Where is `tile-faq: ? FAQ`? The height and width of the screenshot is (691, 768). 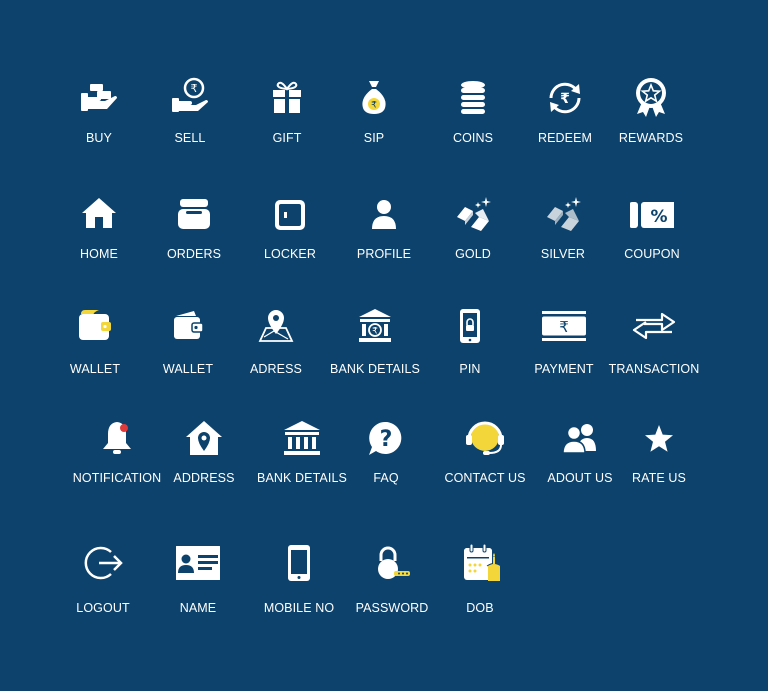
tile-faq: ? FAQ is located at coordinates (386, 451).